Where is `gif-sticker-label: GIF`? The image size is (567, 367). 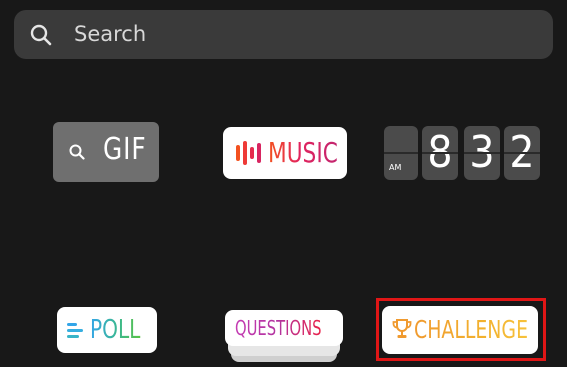
gif-sticker-label: GIF is located at coordinates (125, 149).